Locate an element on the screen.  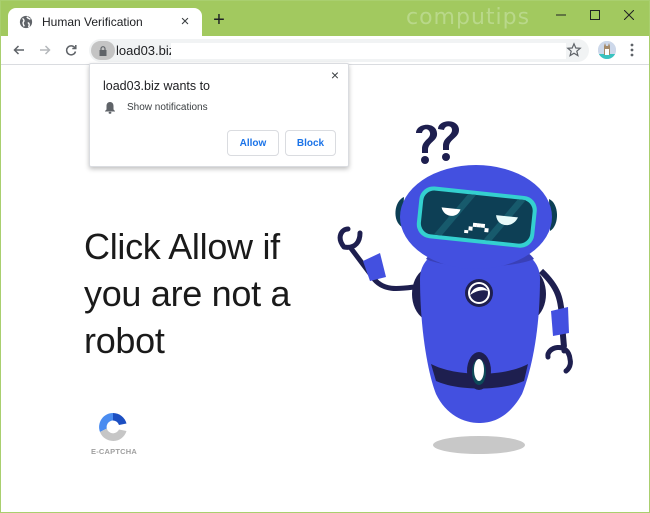
robot-left-arm is located at coordinates (376, 259).